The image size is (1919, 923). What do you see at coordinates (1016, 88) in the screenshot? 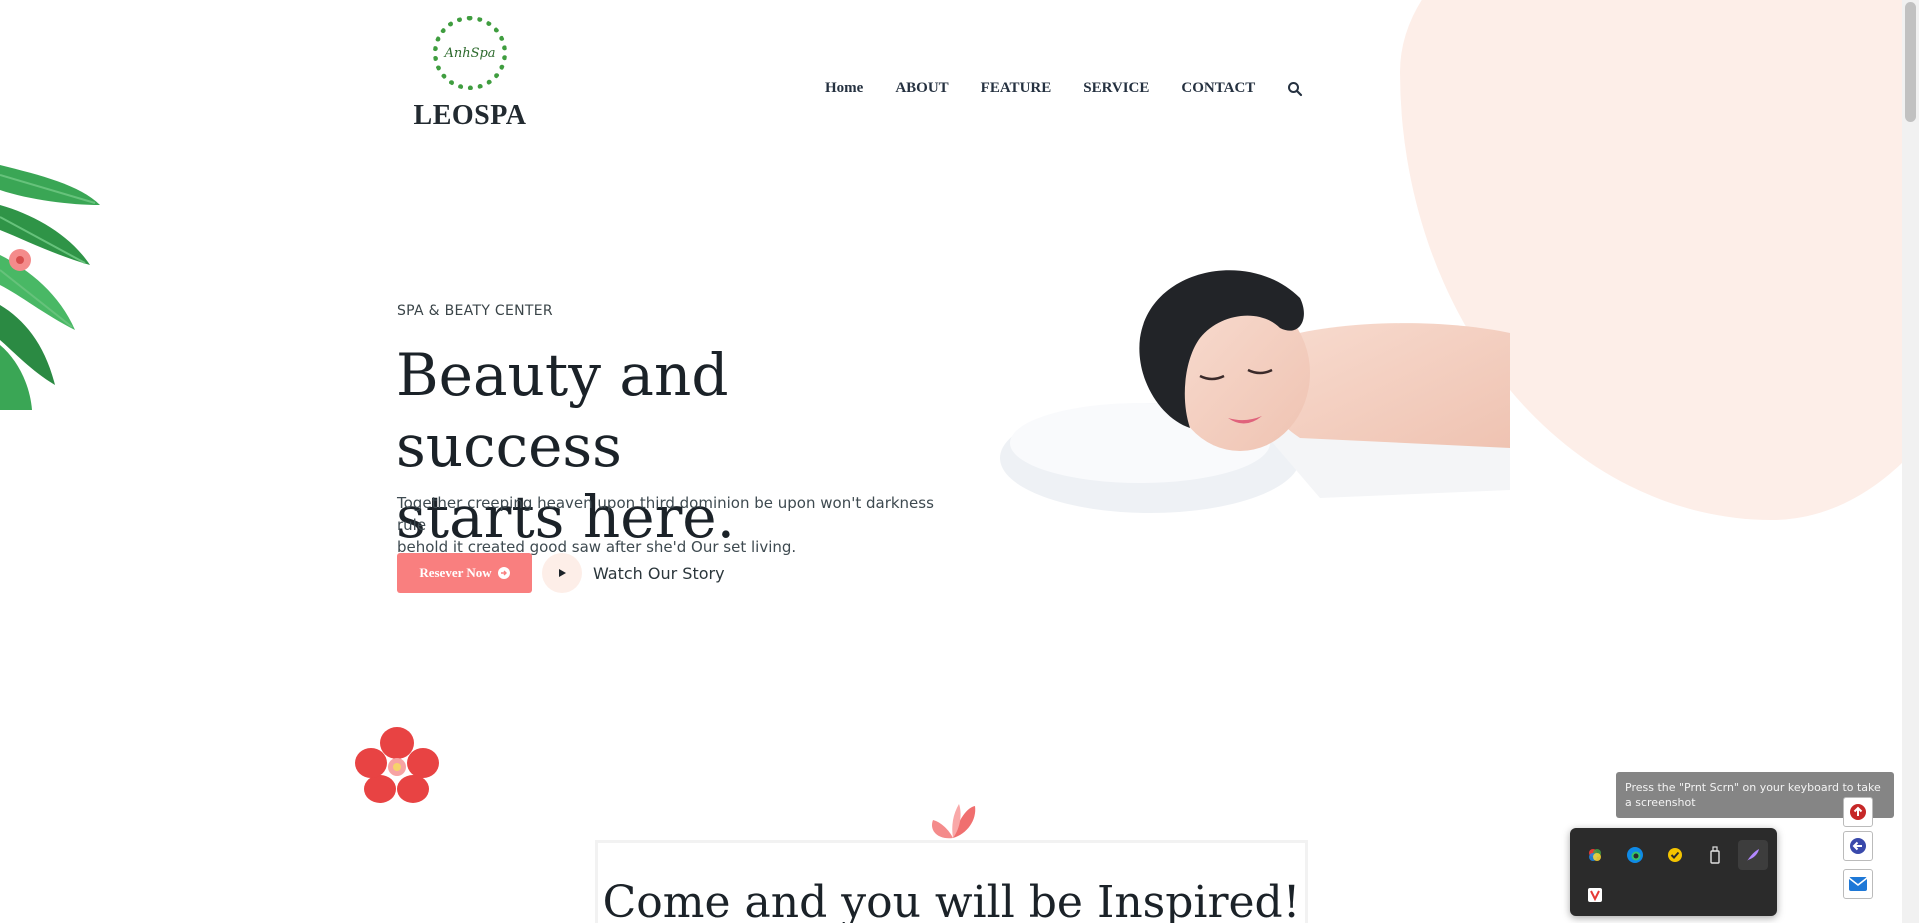
I see `nav-item-feature: FEATURE` at bounding box center [1016, 88].